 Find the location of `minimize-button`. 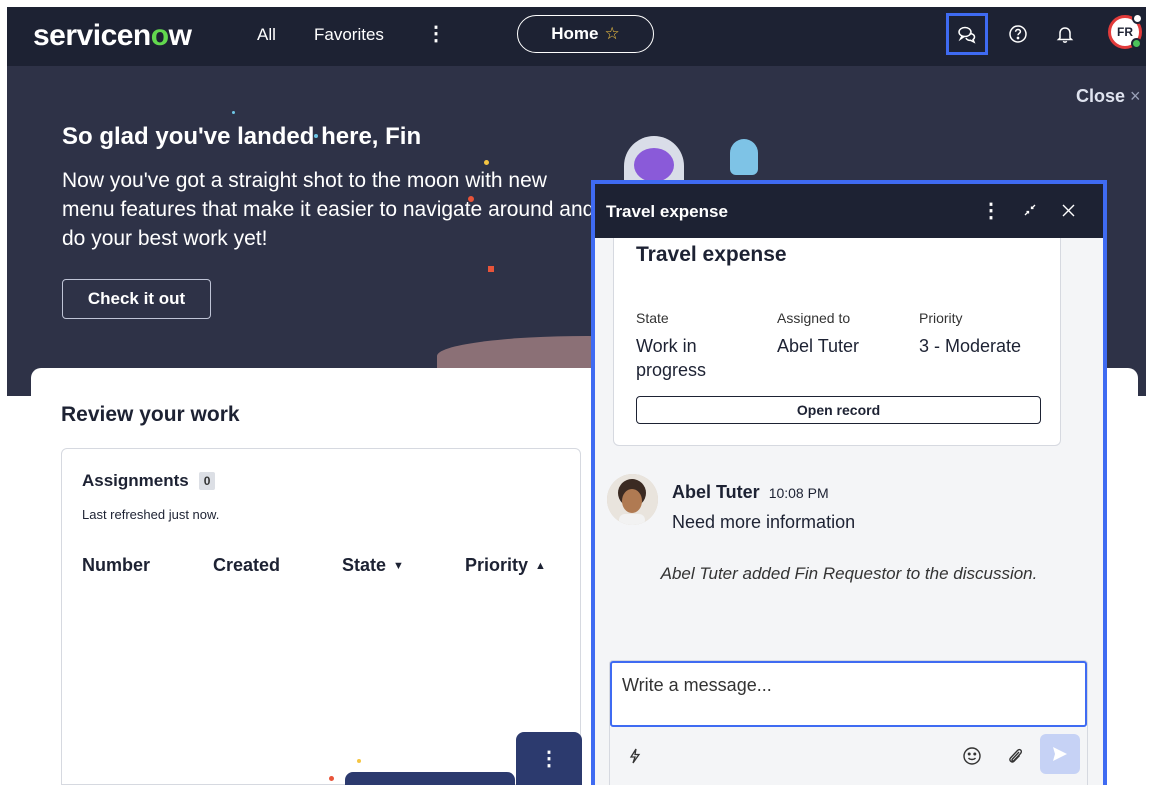

minimize-button is located at coordinates (1030, 210).